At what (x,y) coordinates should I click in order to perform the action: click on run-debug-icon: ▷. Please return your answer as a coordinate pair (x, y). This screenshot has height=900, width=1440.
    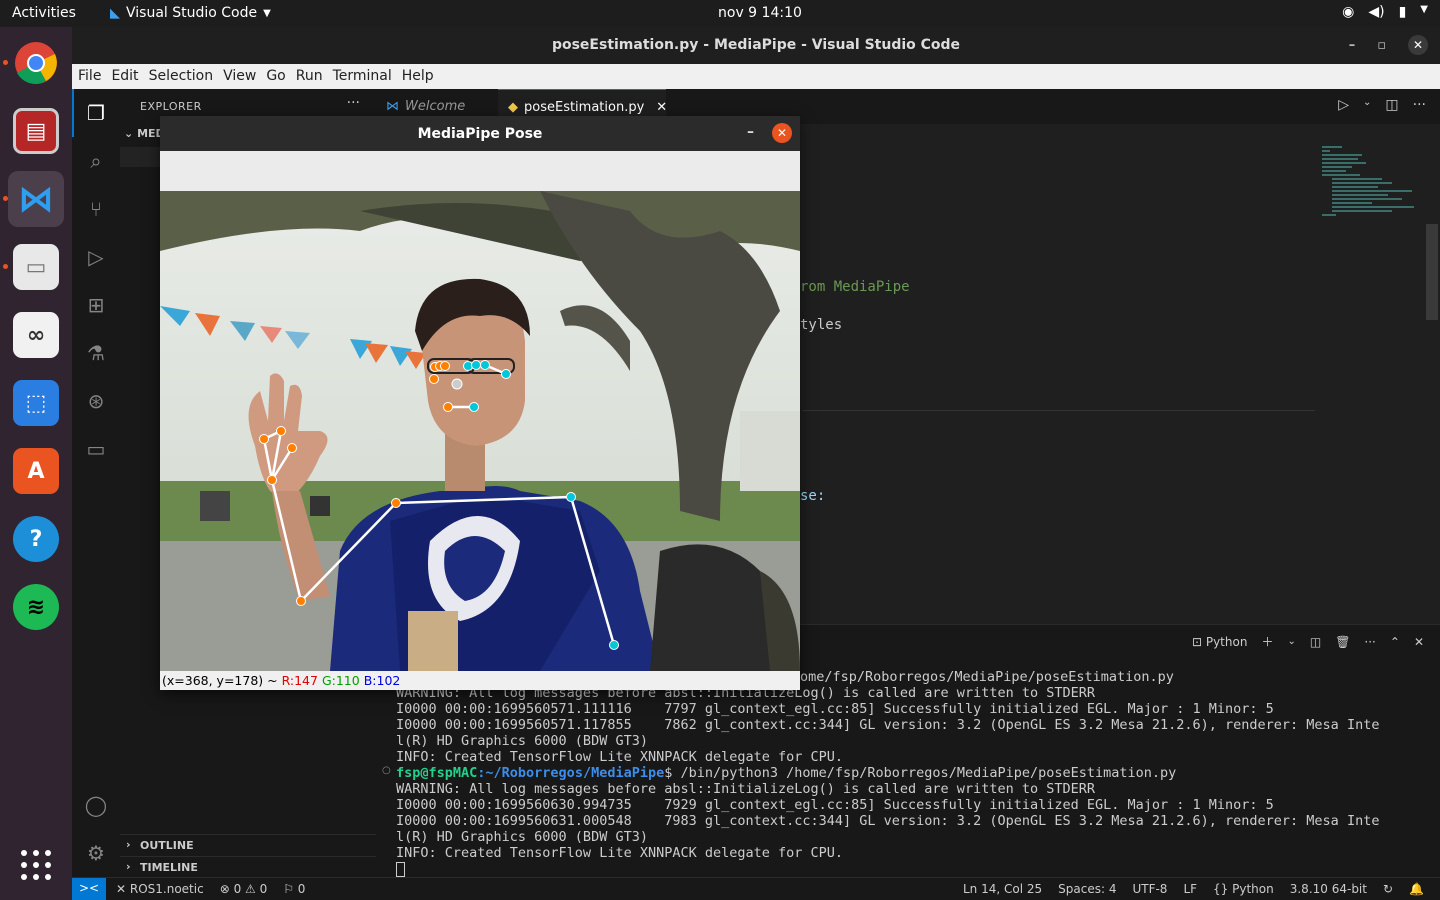
    Looking at the image, I should click on (96, 257).